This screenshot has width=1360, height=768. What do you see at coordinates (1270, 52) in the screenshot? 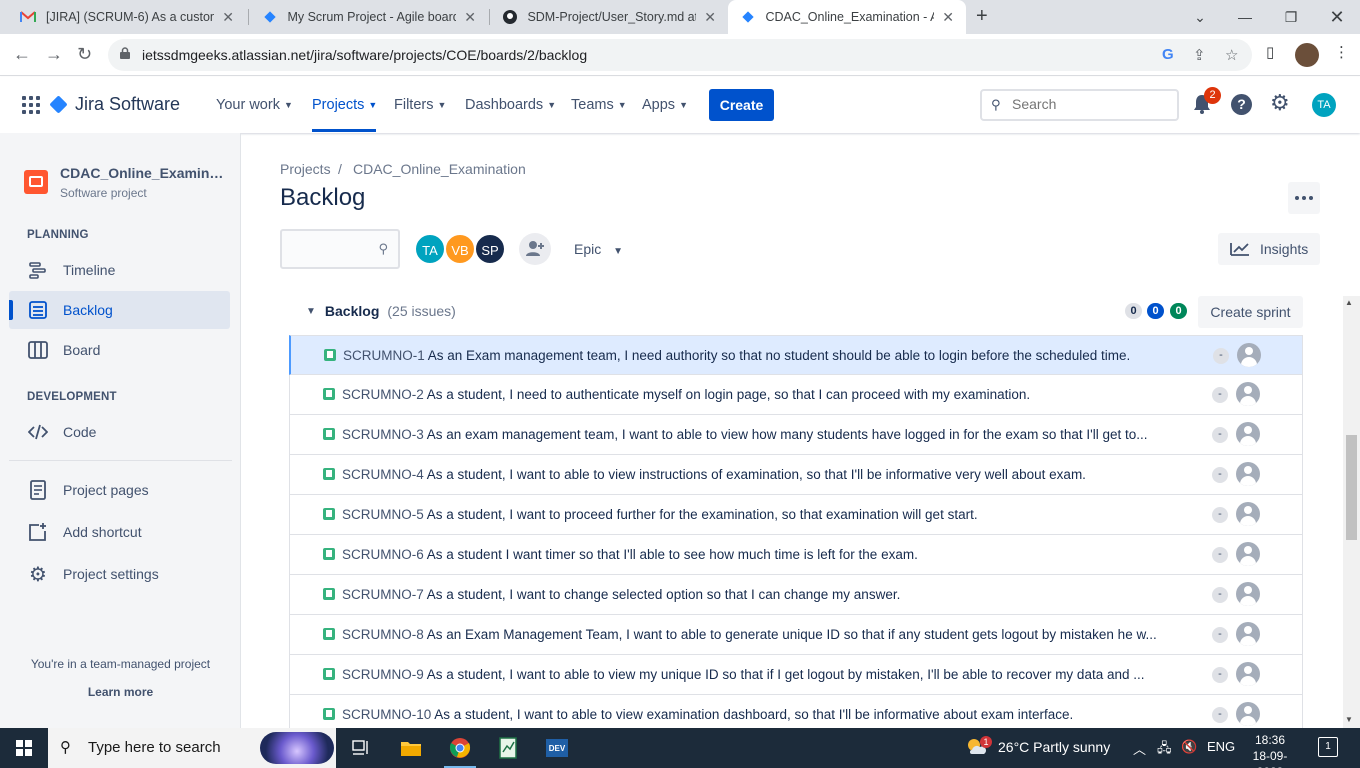
I see `side-panel-icon: ▯` at bounding box center [1270, 52].